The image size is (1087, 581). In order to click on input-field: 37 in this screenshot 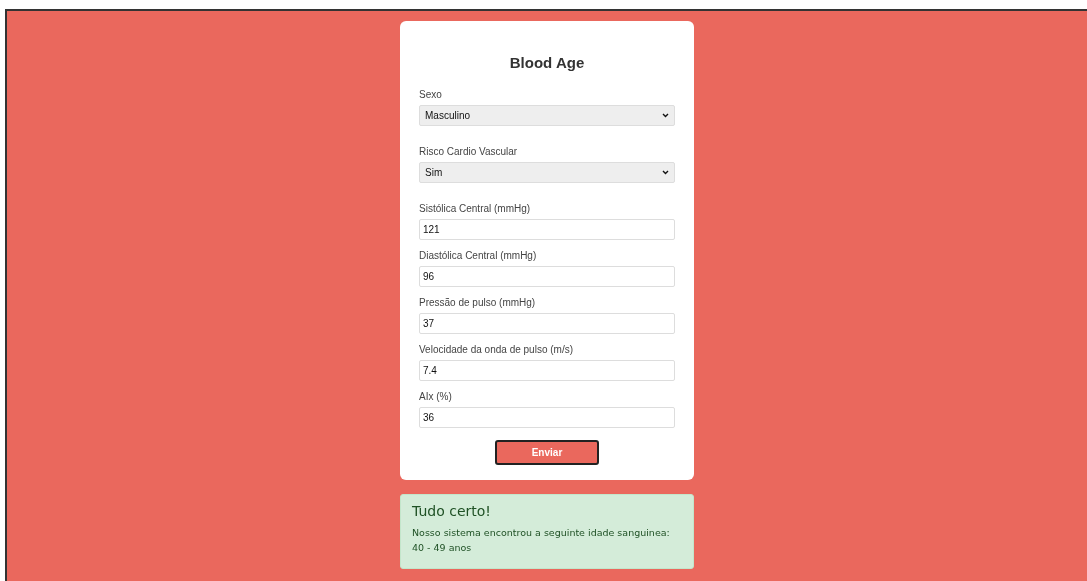, I will do `click(547, 323)`.